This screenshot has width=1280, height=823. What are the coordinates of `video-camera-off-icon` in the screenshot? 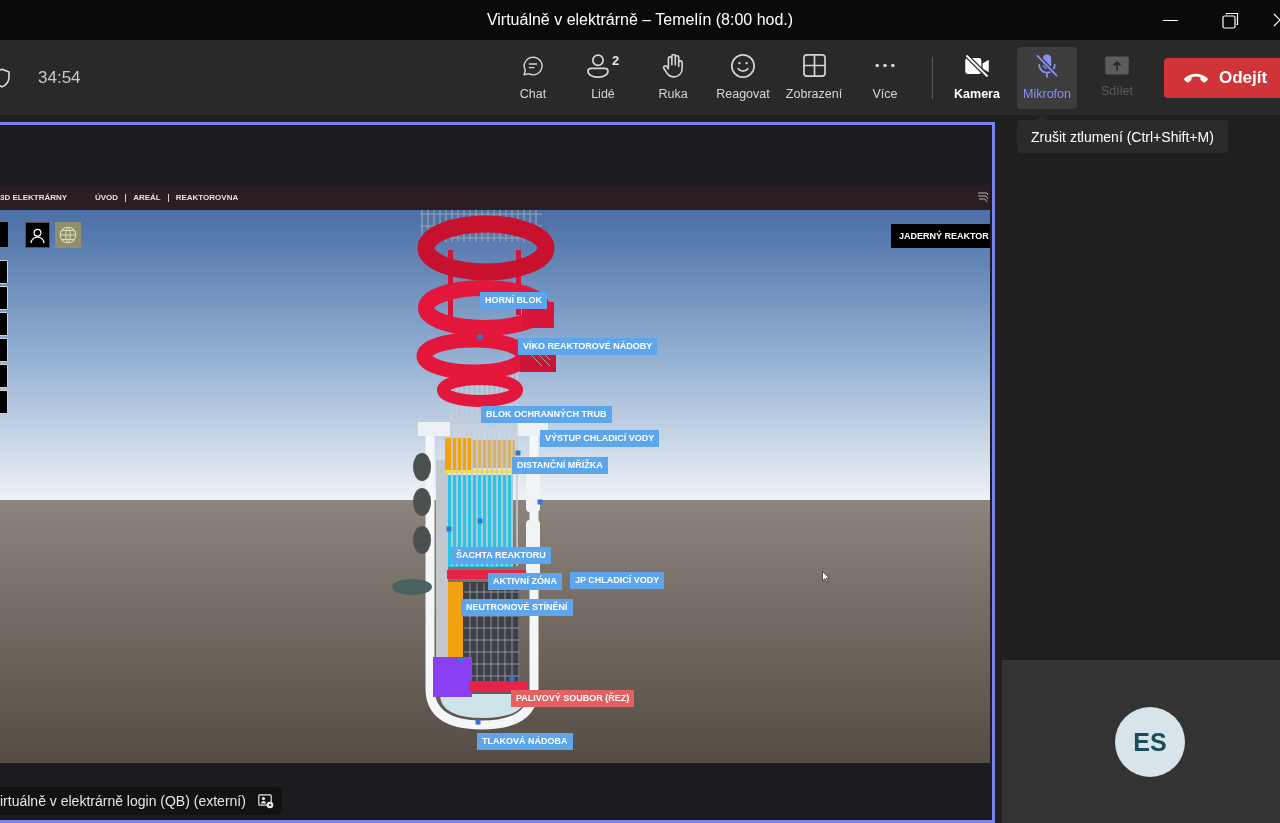 It's located at (977, 65).